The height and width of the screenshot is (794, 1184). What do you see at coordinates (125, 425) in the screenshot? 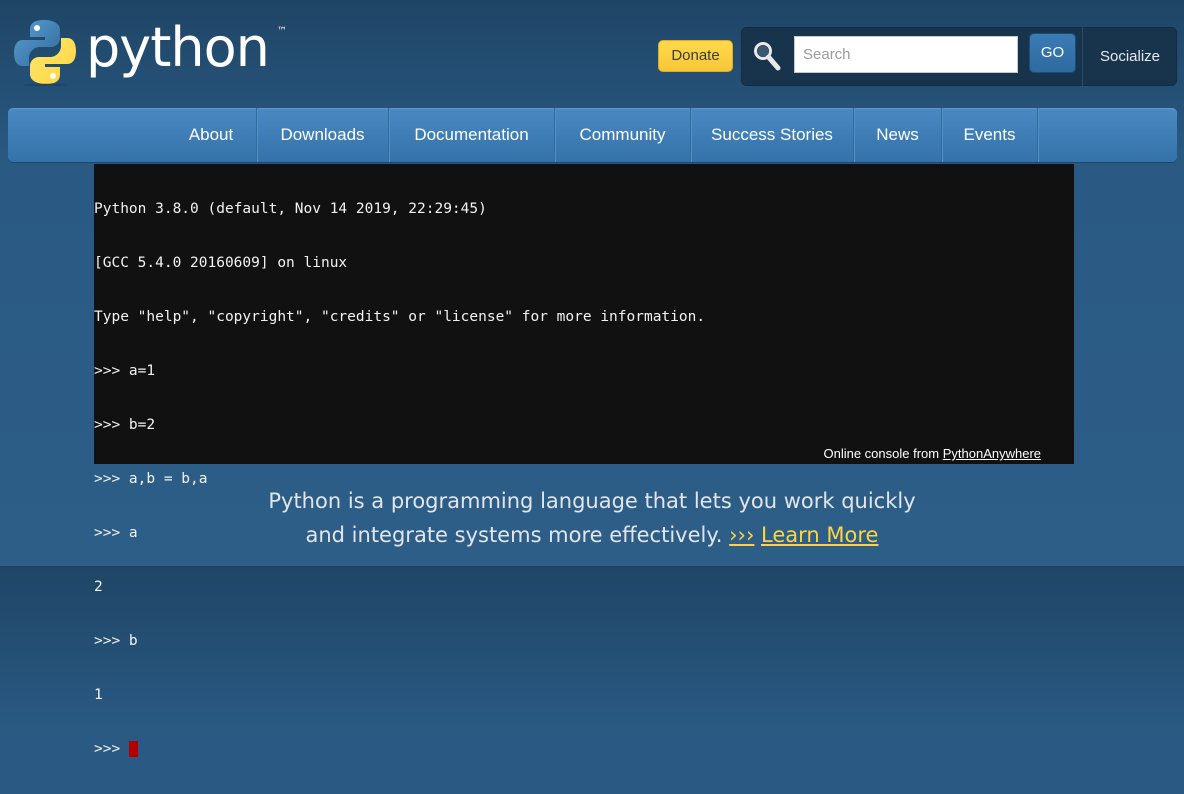
I see `console-line: >>> b=2` at bounding box center [125, 425].